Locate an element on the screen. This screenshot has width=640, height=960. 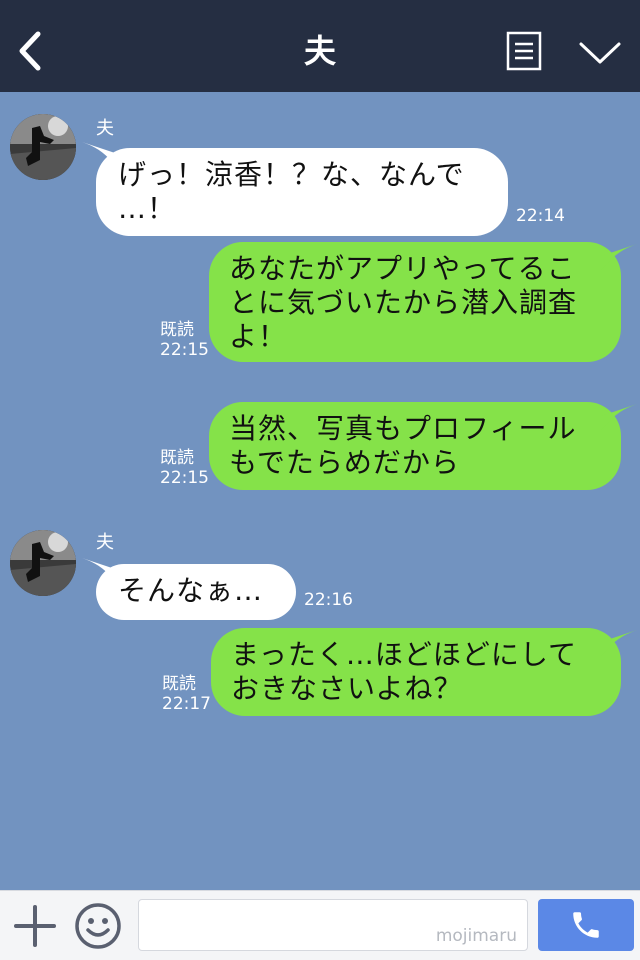
notes-icon is located at coordinates (524, 51).